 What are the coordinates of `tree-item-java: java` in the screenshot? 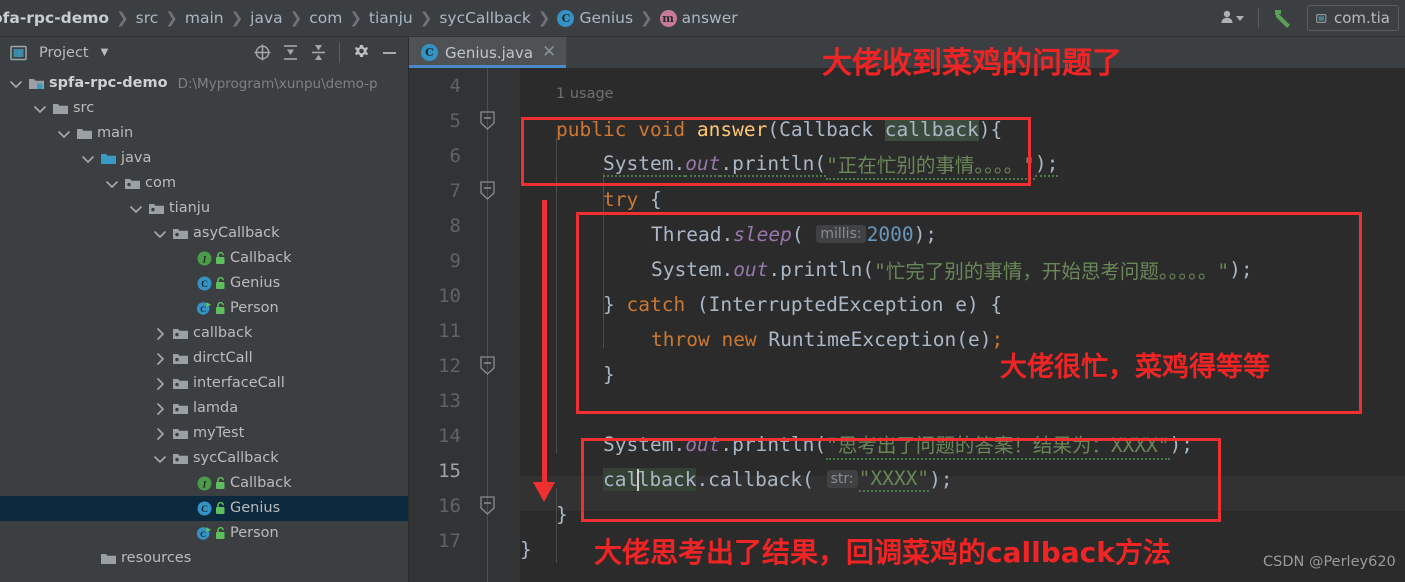 It's located at (204, 158).